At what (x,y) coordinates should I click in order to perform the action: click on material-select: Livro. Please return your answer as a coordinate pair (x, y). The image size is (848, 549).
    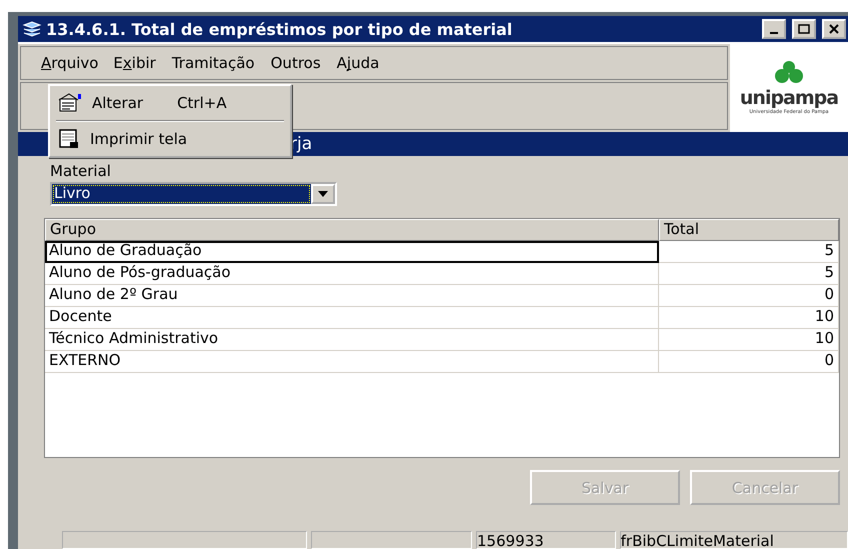
    Looking at the image, I should click on (193, 194).